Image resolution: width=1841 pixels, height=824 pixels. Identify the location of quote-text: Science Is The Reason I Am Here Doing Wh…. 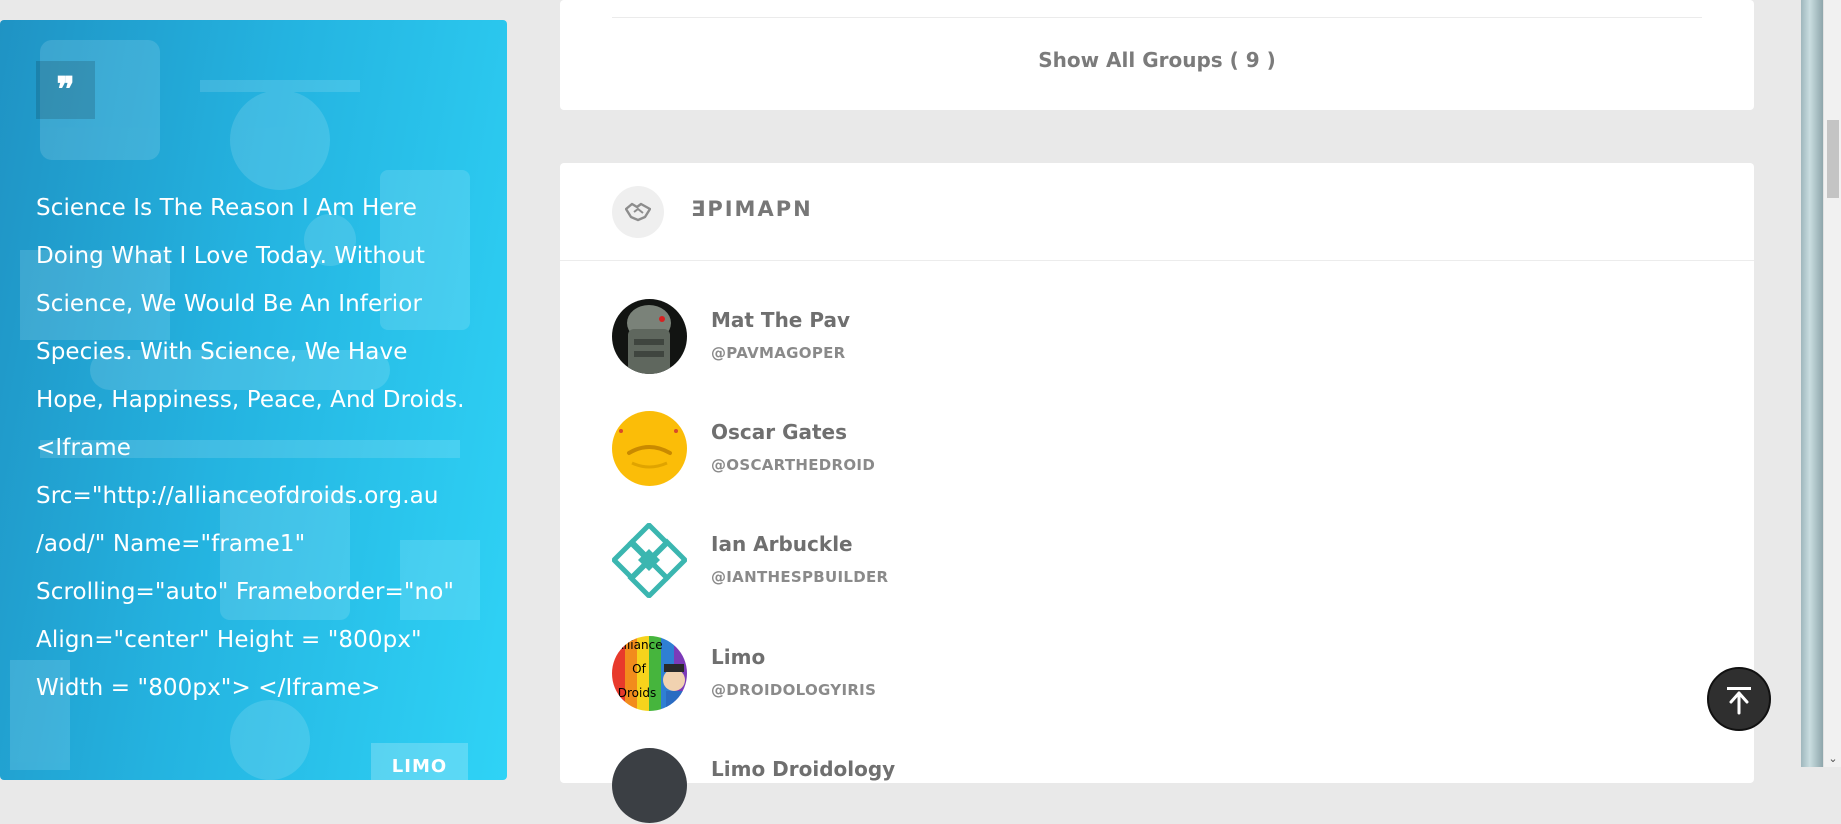
(250, 448).